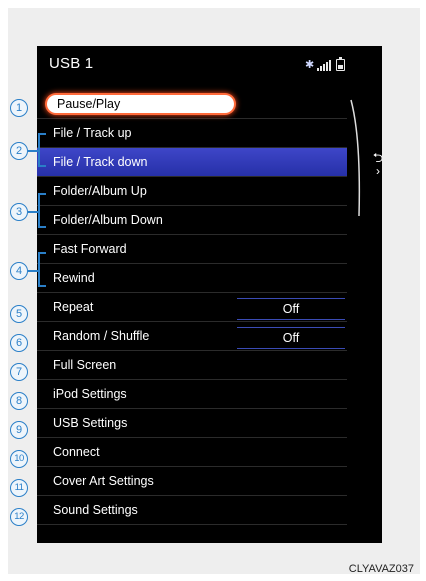 The height and width of the screenshot is (581, 426). What do you see at coordinates (192, 307) in the screenshot?
I see `menu-item-repeat: Repeat Off` at bounding box center [192, 307].